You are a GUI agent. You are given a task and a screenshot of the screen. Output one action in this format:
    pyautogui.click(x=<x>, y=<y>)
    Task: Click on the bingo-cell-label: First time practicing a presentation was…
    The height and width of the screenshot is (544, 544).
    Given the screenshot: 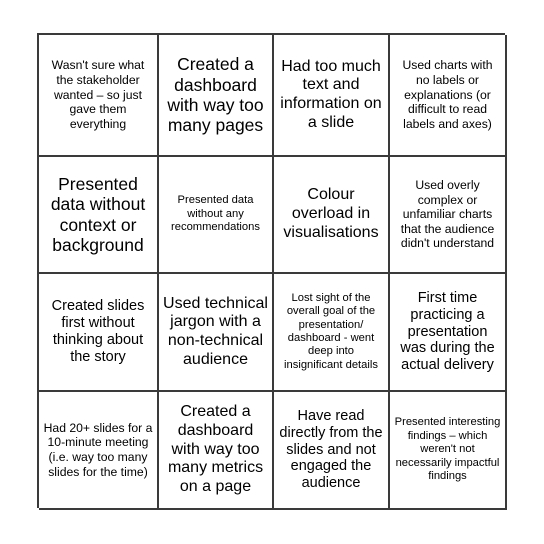 What is the action you would take?
    pyautogui.click(x=447, y=331)
    